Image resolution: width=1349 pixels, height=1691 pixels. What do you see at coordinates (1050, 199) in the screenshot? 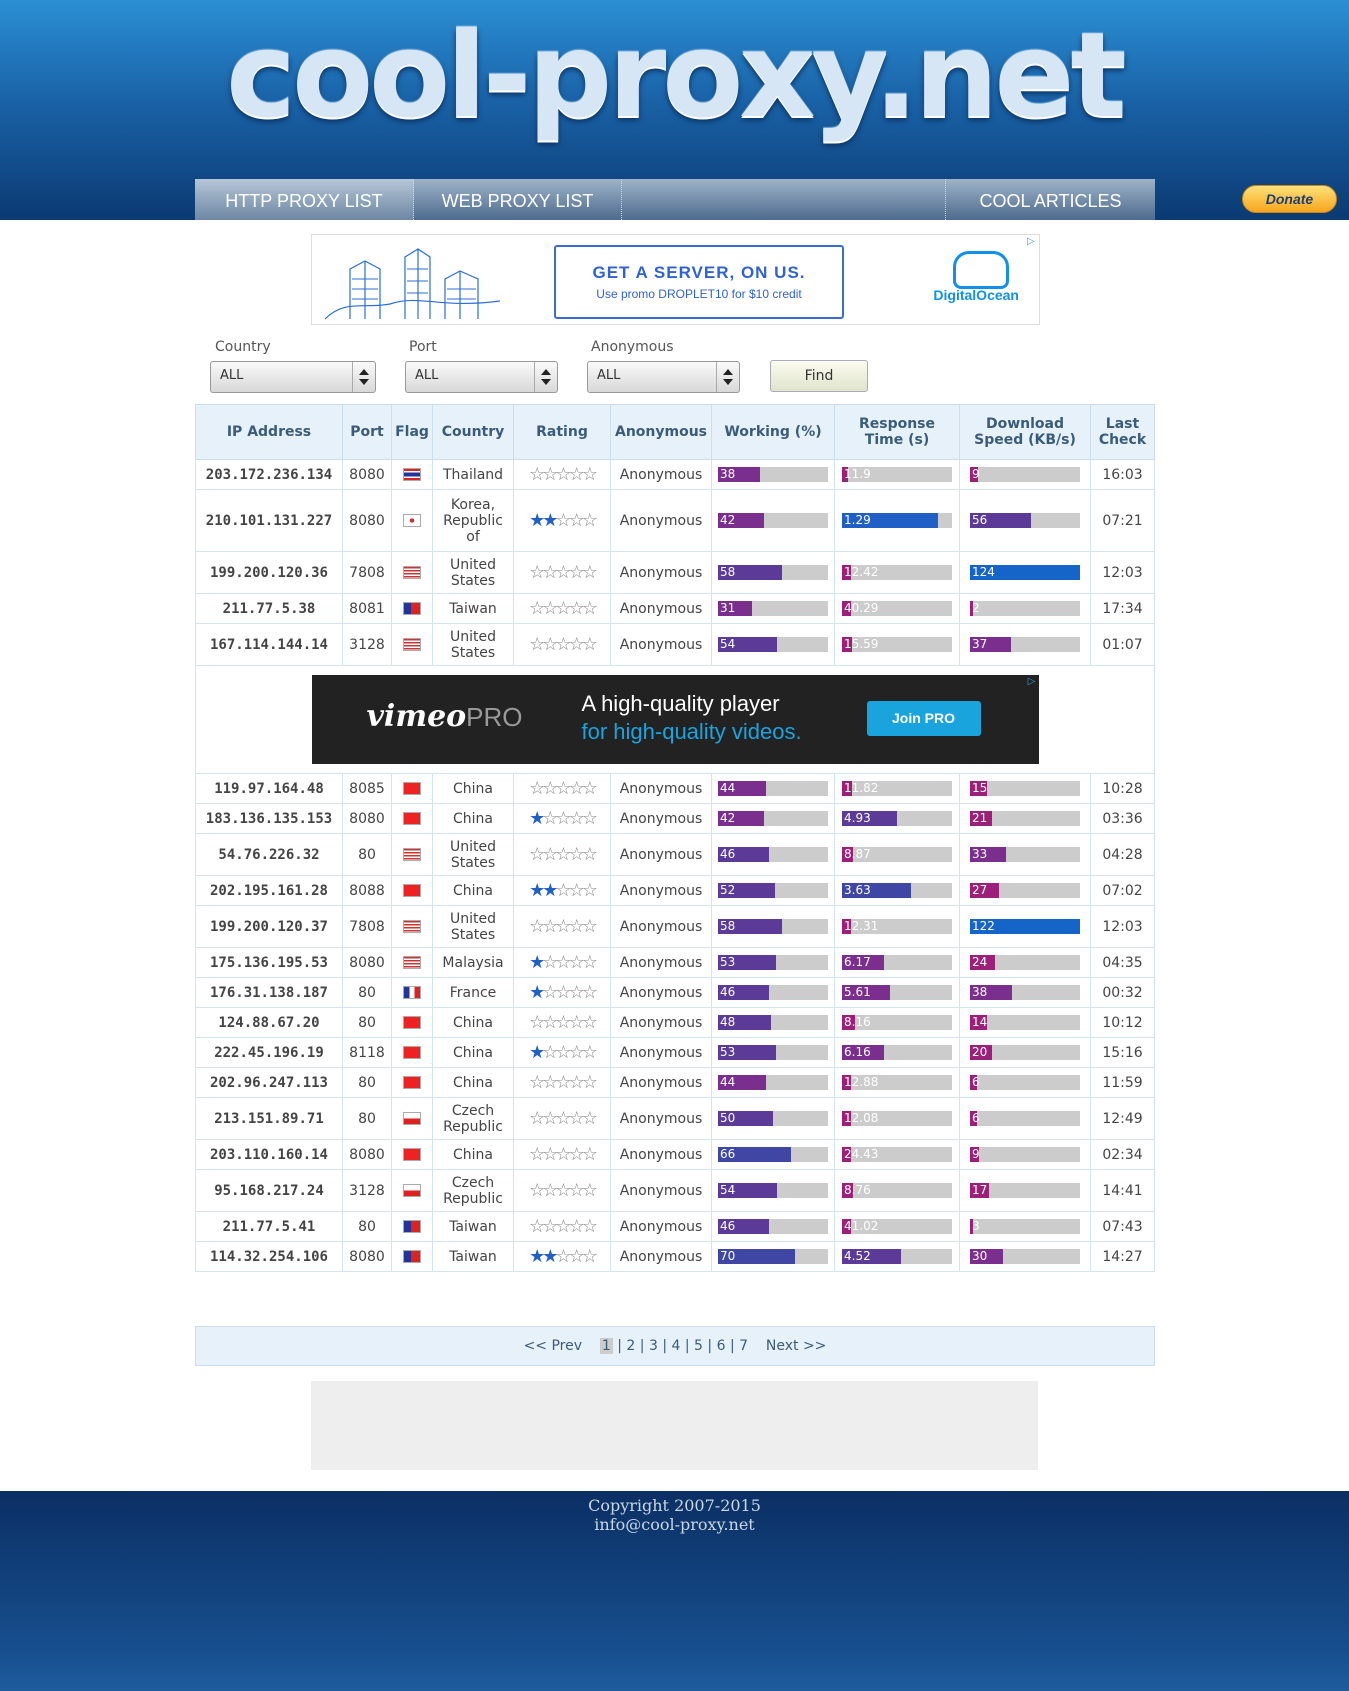
I see `nav-cool-articles: COOL ARTICLES` at bounding box center [1050, 199].